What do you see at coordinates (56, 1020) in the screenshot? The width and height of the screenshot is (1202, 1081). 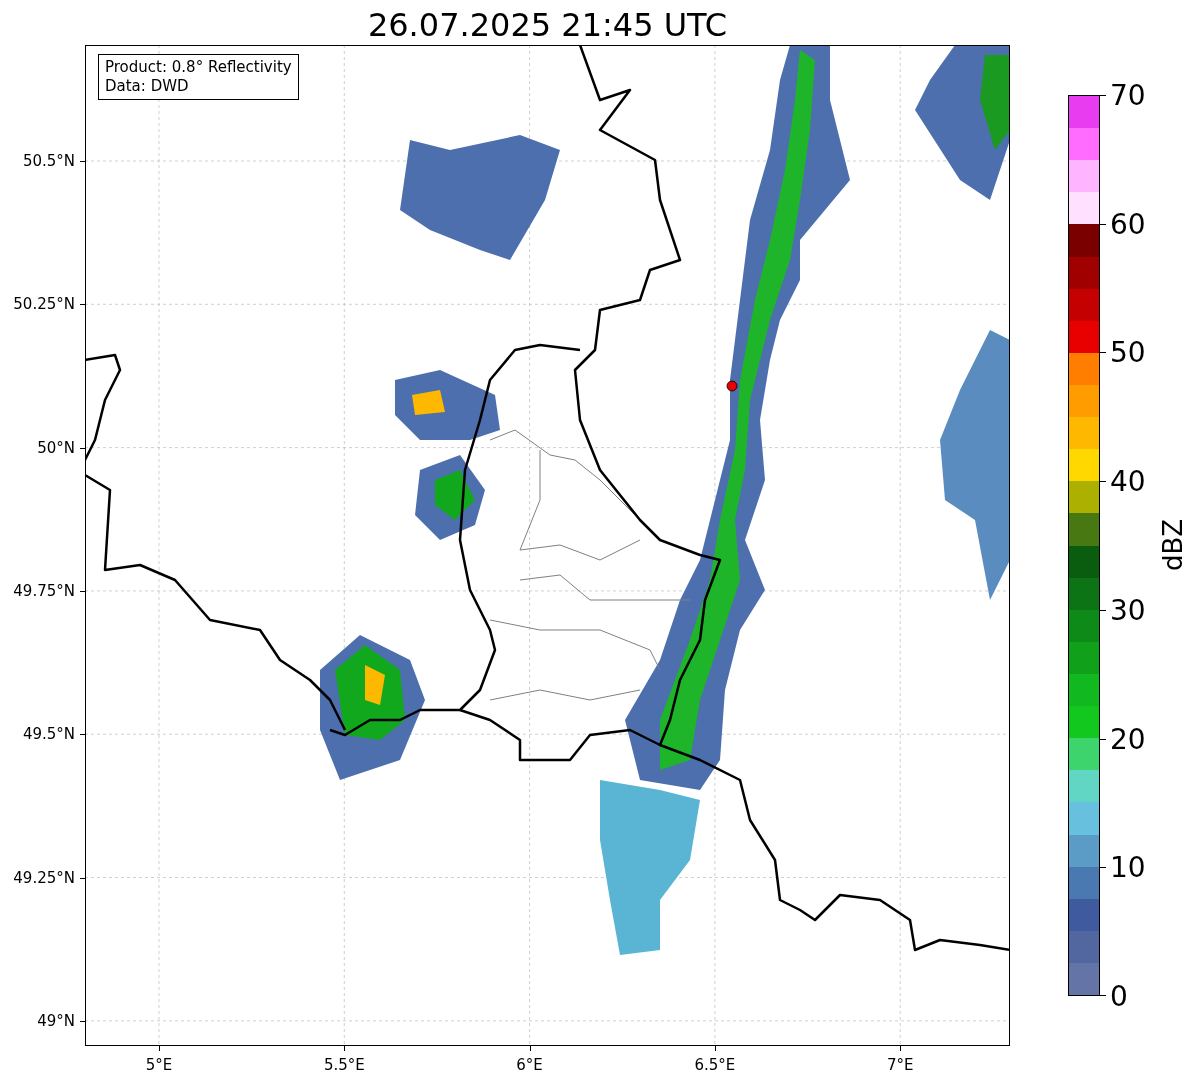 I see `latitude-label: 49°N` at bounding box center [56, 1020].